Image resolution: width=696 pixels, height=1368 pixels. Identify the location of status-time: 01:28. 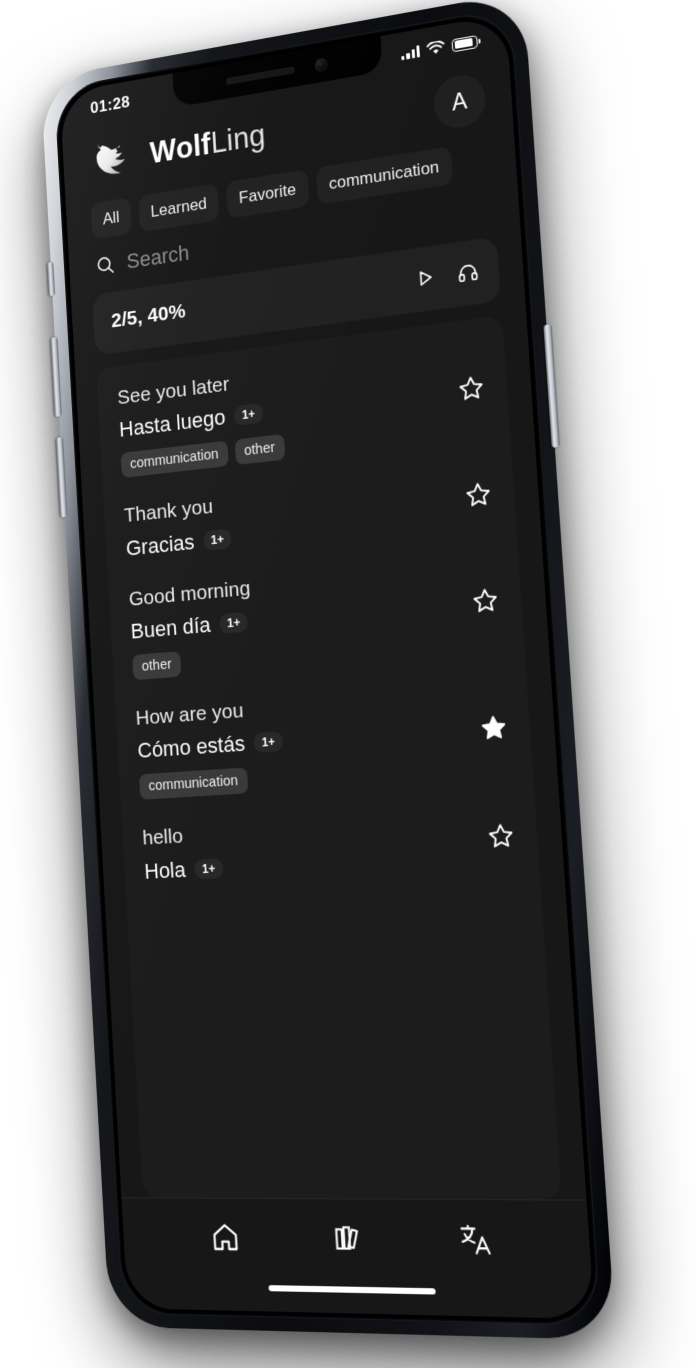
(110, 105).